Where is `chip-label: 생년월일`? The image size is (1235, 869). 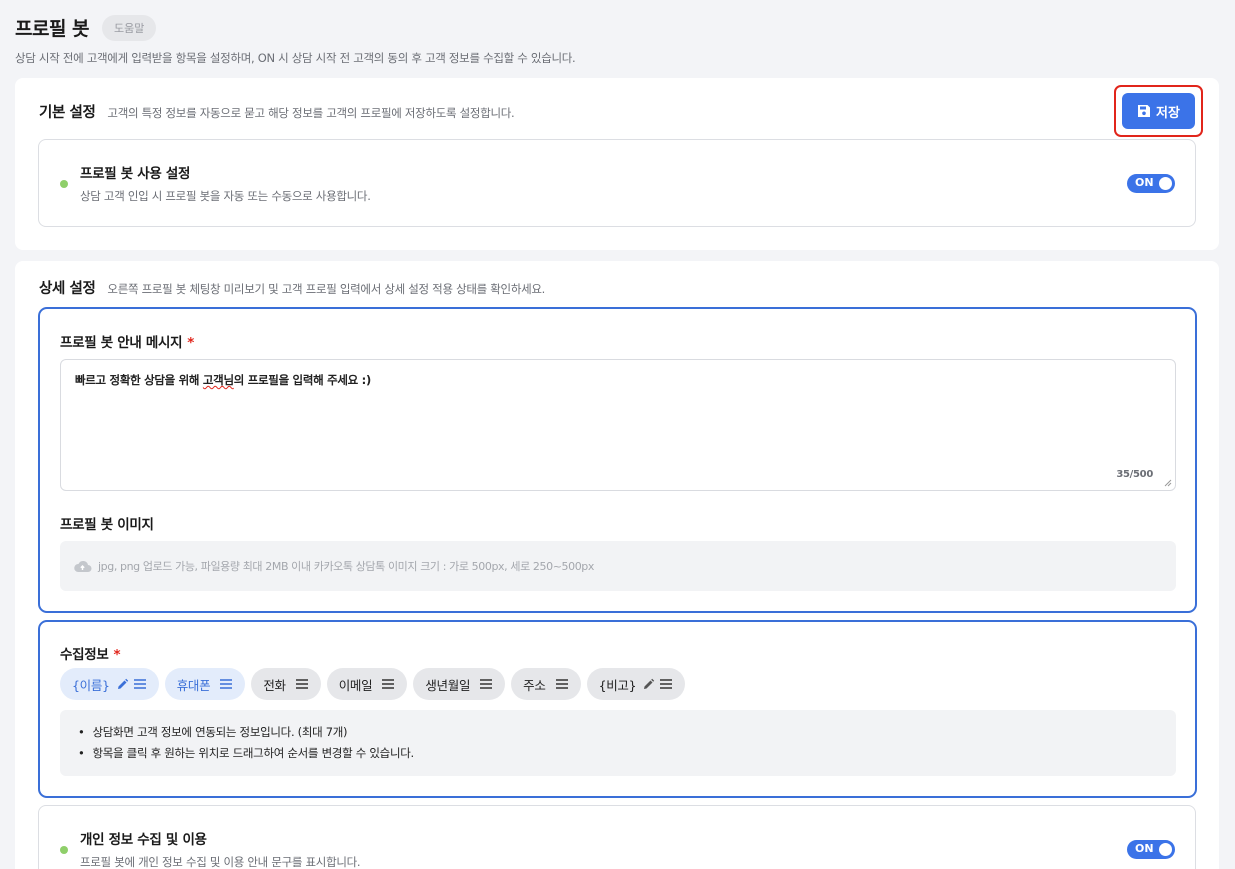
chip-label: 생년월일 is located at coordinates (448, 685).